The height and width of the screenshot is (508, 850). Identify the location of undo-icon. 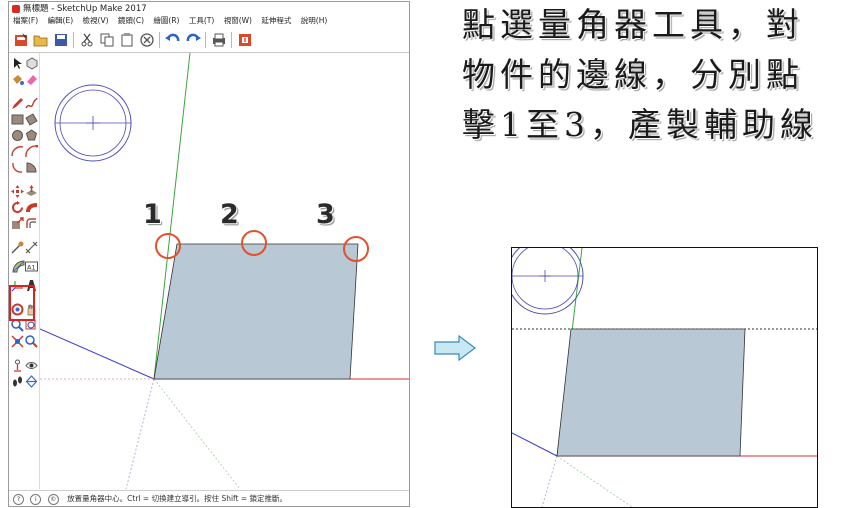
(173, 40).